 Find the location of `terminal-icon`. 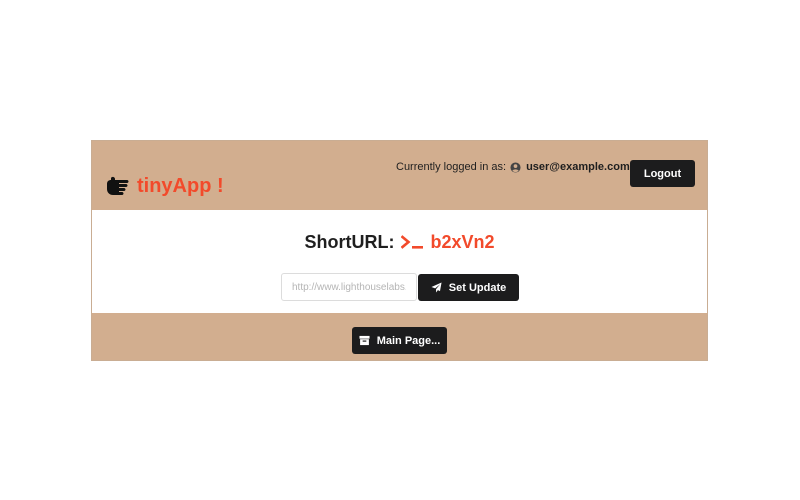

terminal-icon is located at coordinates (412, 242).